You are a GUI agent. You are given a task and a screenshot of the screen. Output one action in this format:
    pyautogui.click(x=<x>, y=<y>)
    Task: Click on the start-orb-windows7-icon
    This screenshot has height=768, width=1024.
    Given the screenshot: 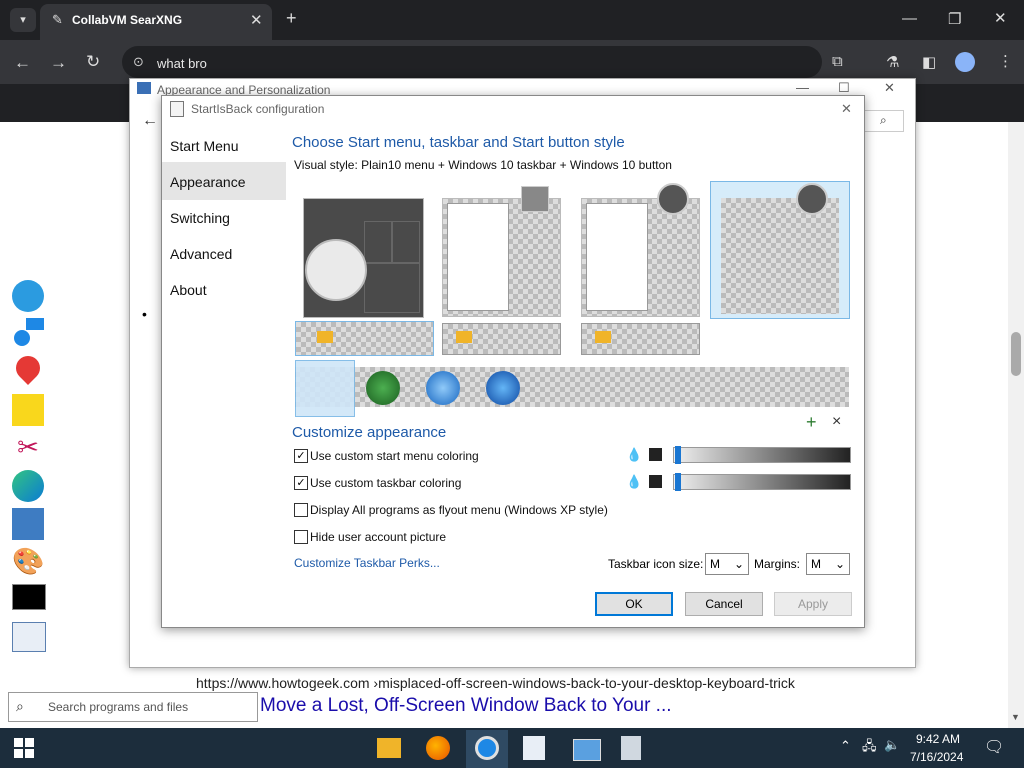 What is the action you would take?
    pyautogui.click(x=443, y=388)
    